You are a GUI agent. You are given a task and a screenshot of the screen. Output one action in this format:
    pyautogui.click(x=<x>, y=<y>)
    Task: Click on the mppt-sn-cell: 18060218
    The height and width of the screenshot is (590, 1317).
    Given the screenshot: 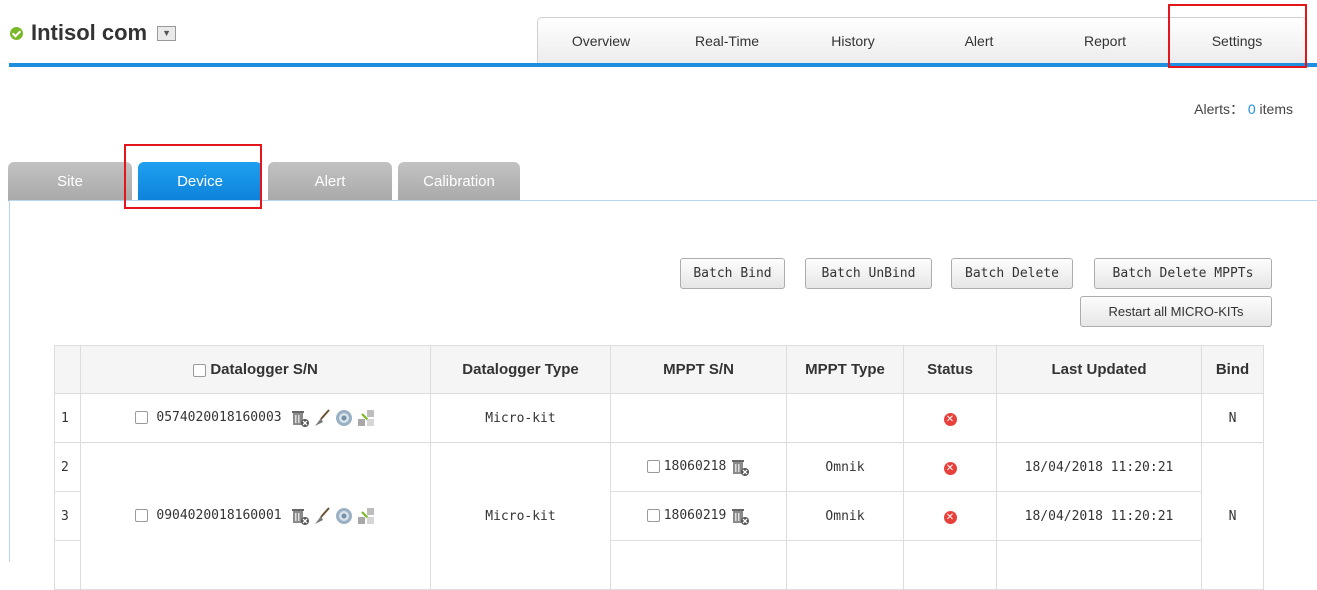 What is the action you would take?
    pyautogui.click(x=698, y=467)
    